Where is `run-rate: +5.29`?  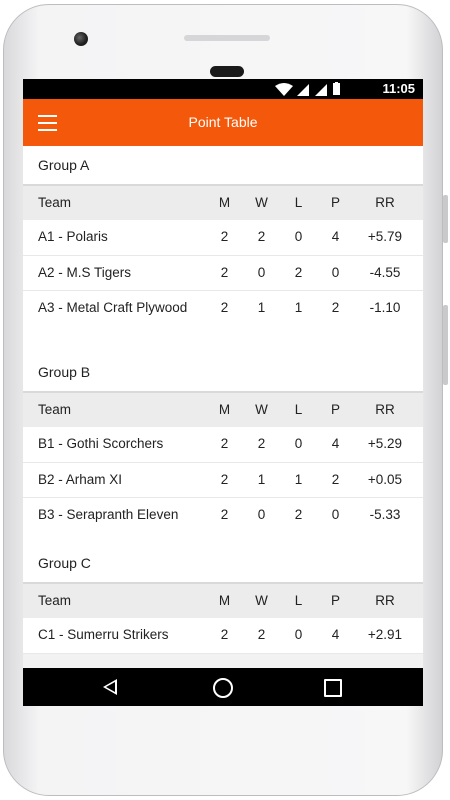
run-rate: +5.29 is located at coordinates (385, 443).